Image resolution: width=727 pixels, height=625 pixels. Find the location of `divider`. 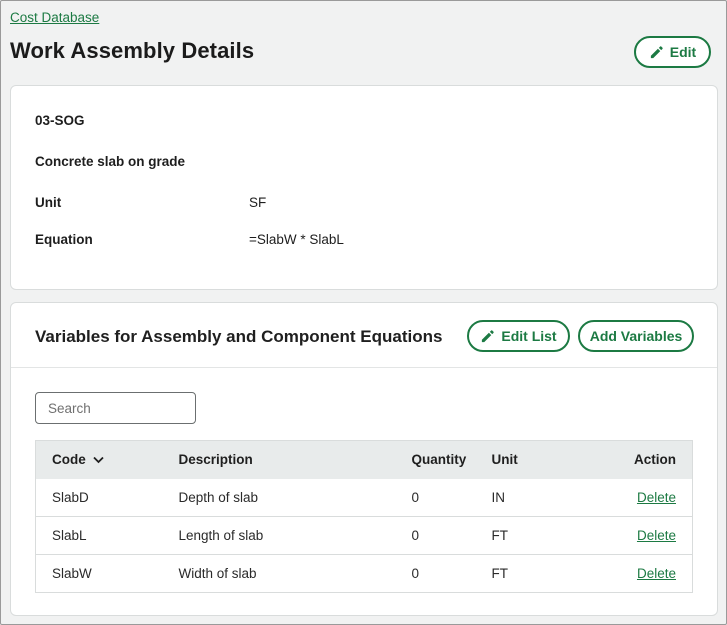

divider is located at coordinates (364, 367).